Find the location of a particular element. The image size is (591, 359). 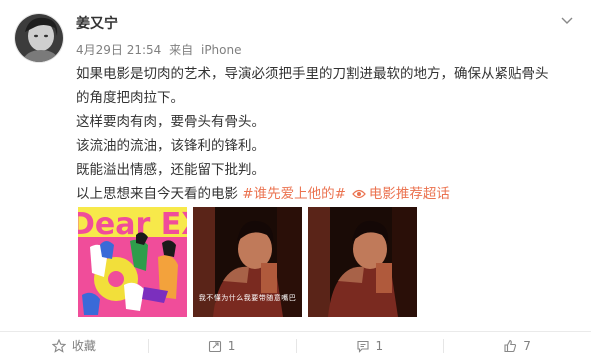

content-line: 该流油的流油，该锋利的锋利。 is located at coordinates (170, 146).